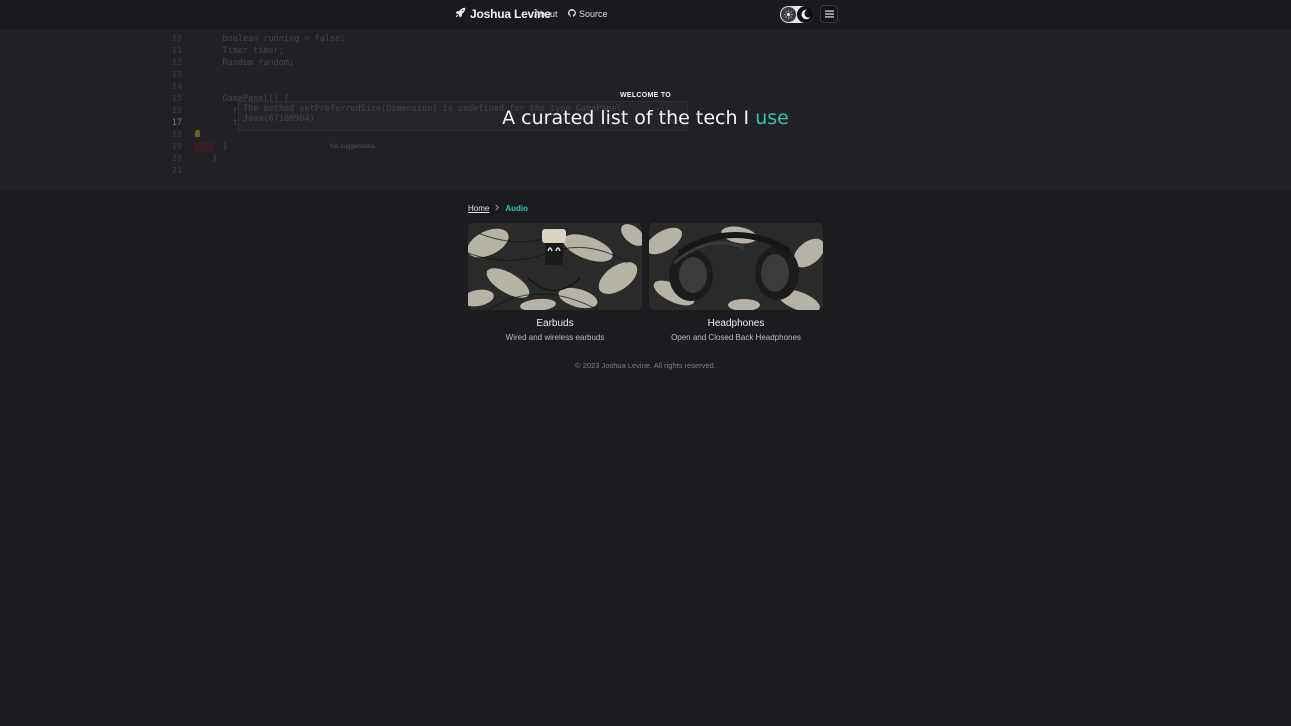 This screenshot has width=1291, height=726. Describe the element at coordinates (210, 159) in the screenshot. I see `code-text: }` at that location.